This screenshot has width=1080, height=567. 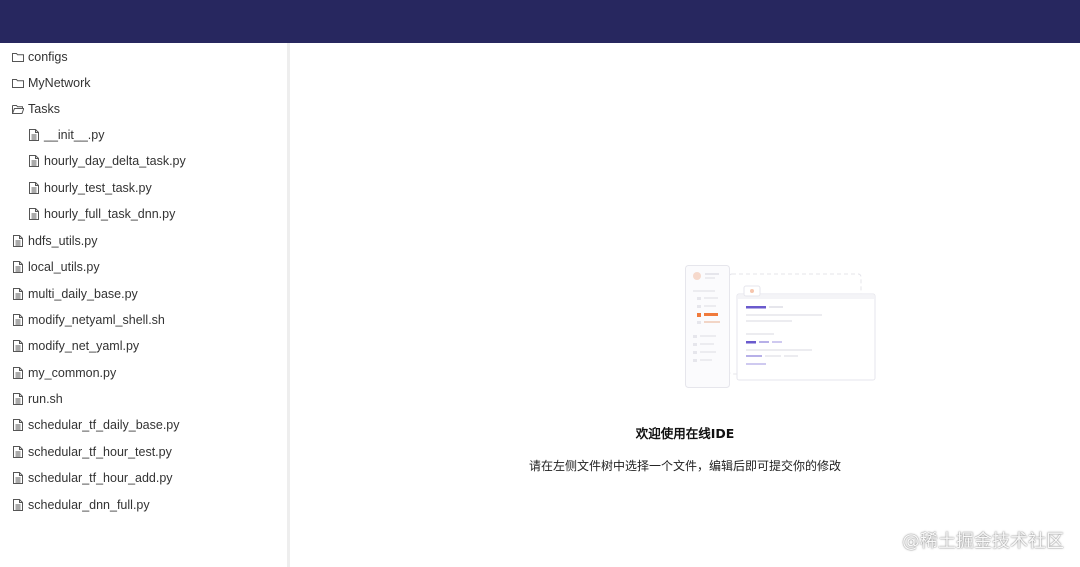 I want to click on welcome-description: 请在左侧文件树中选择一个文件，编辑后即可提交你的修改, so click(x=684, y=466).